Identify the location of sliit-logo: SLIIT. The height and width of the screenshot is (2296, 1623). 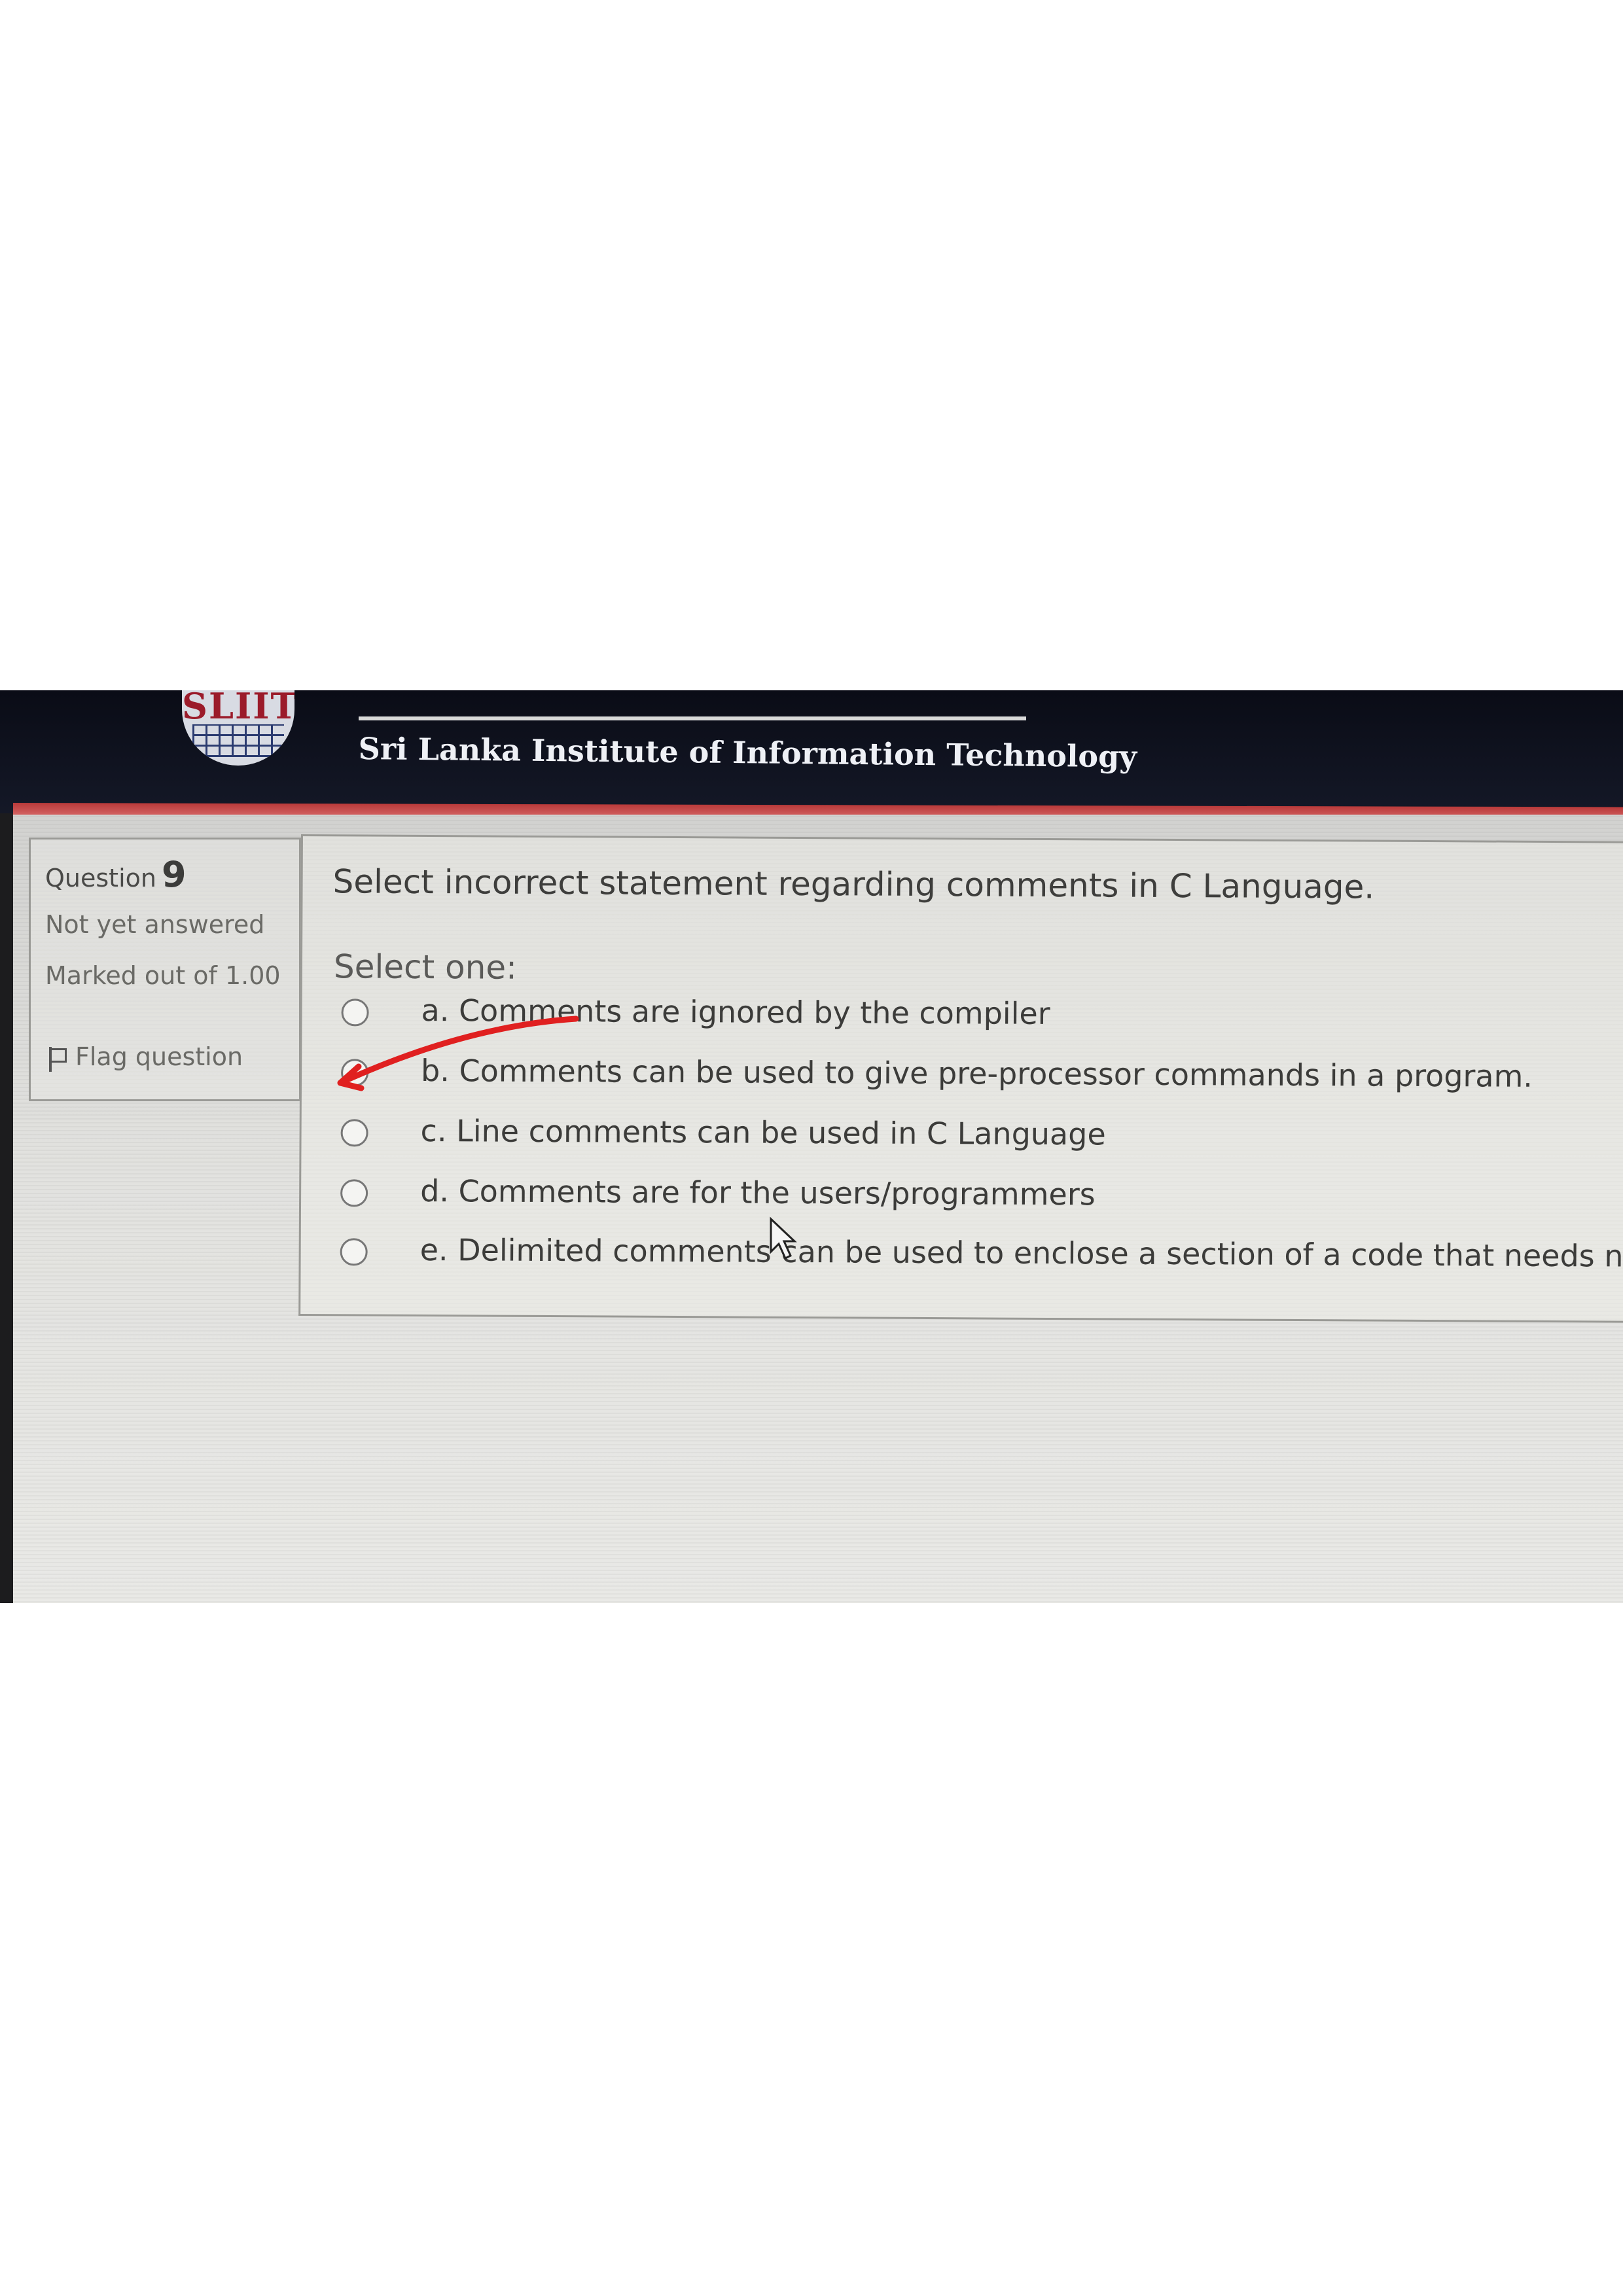
(238, 728).